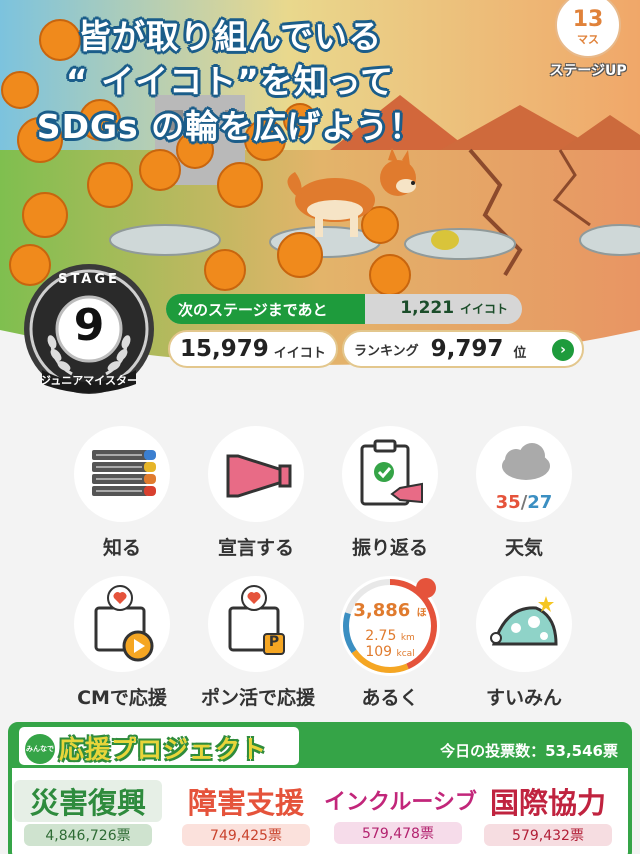 The image size is (640, 854). What do you see at coordinates (122, 698) in the screenshot?
I see `menu-cm-support-label: CMで応援` at bounding box center [122, 698].